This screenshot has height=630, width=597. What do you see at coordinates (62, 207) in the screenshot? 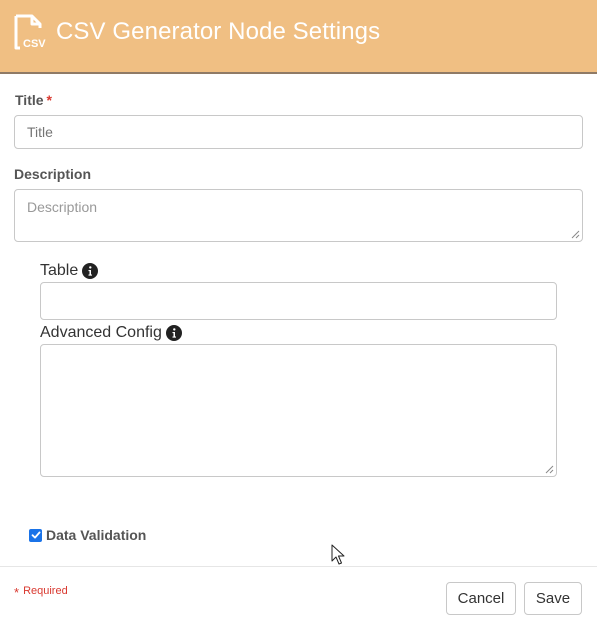
I see `description-placeholder: Description` at bounding box center [62, 207].